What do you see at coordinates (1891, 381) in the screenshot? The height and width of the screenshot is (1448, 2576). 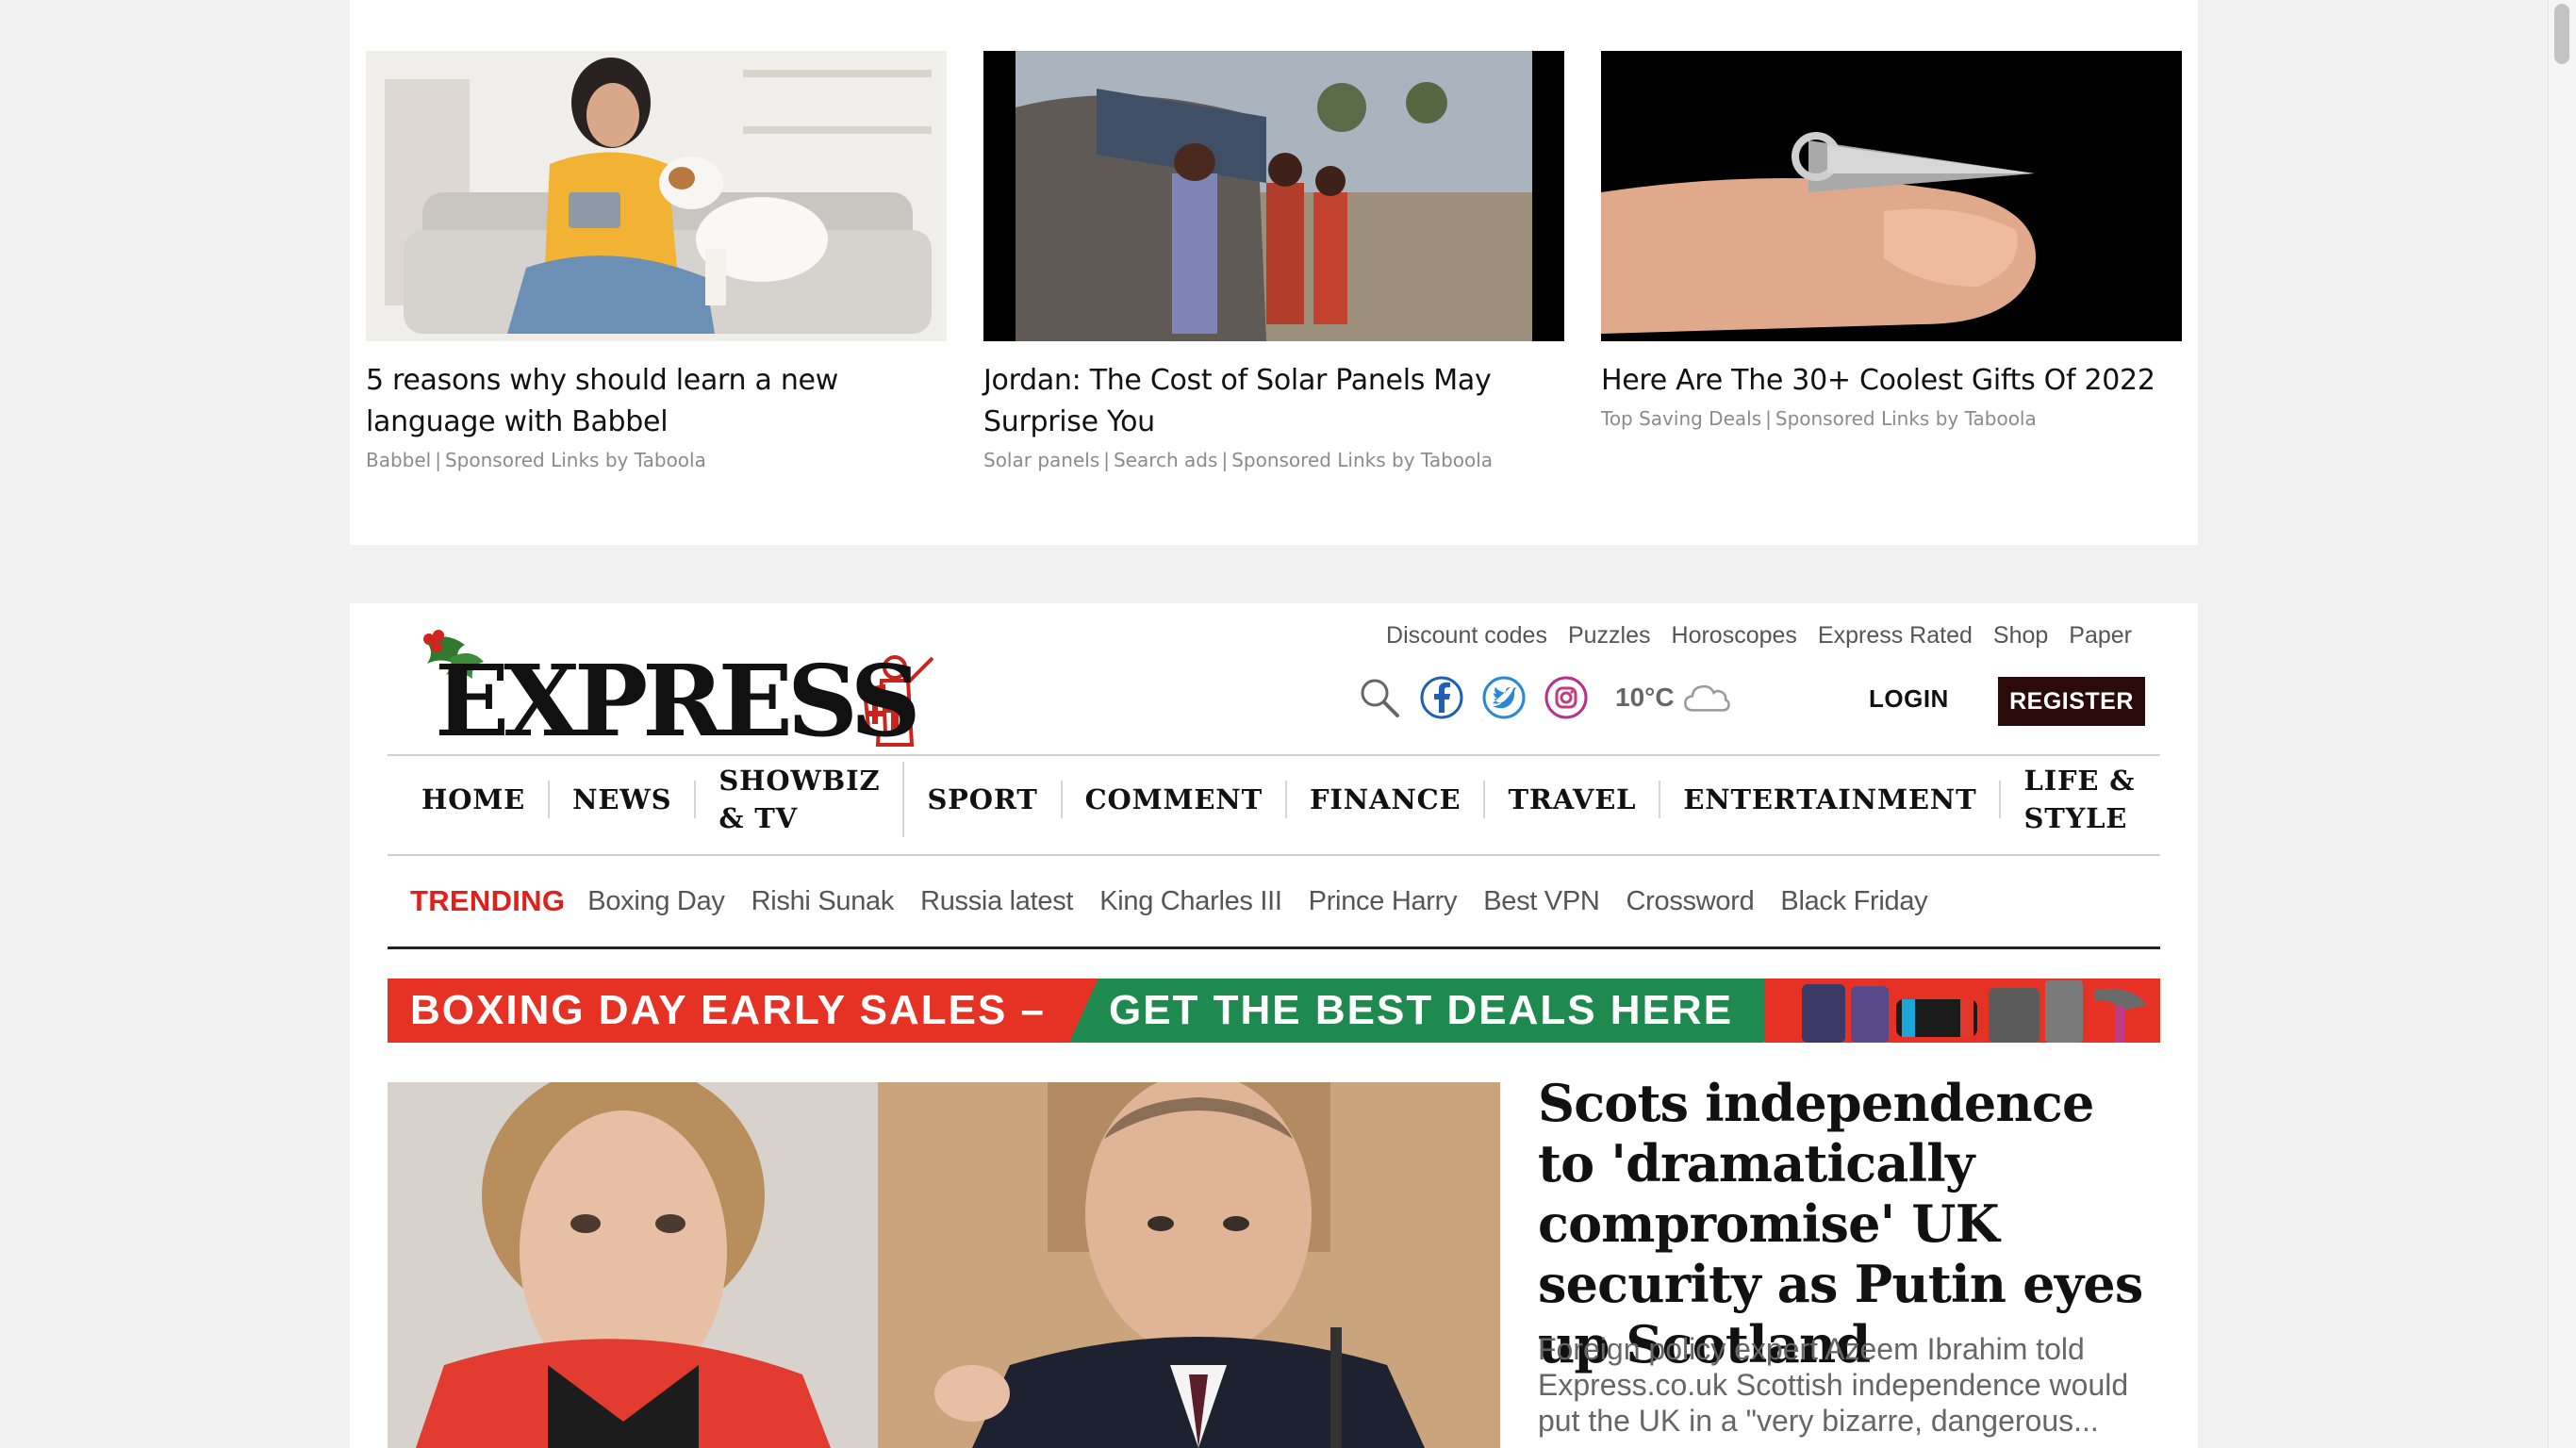 I see `sponsored-title: Here Are The 30+ Coolest Gifts Of 2022` at bounding box center [1891, 381].